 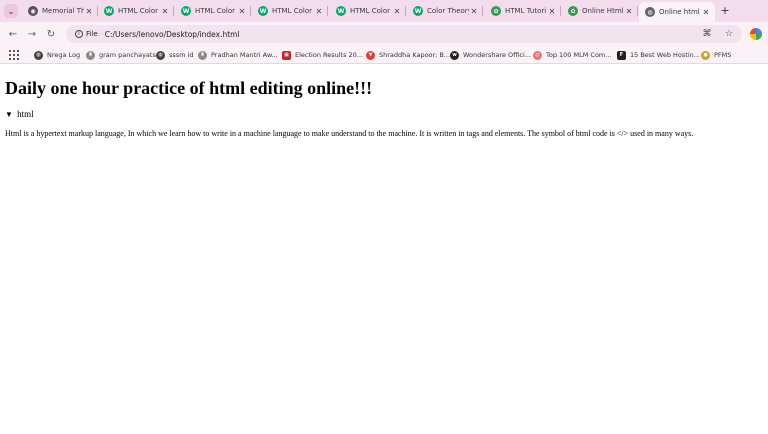 What do you see at coordinates (705, 55) in the screenshot?
I see `pfms-icon: ●` at bounding box center [705, 55].